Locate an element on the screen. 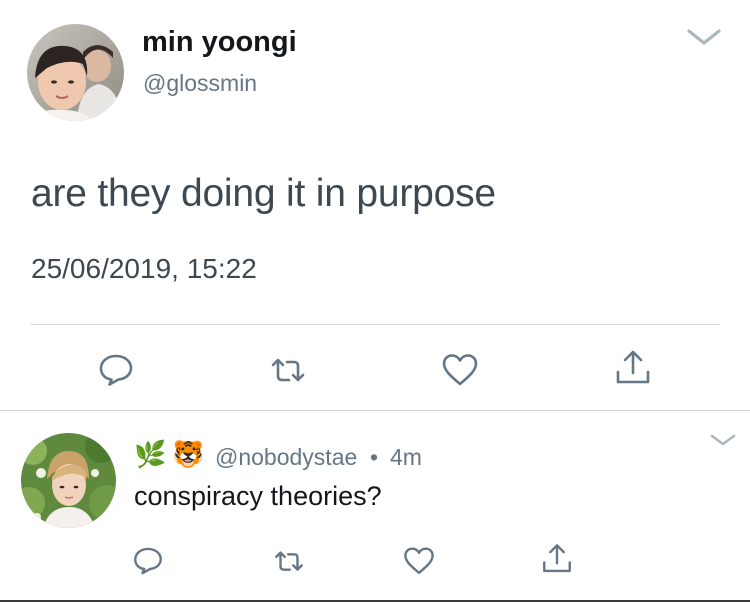 This screenshot has height=602, width=750. reply-user-handle: @nobodystae is located at coordinates (286, 457).